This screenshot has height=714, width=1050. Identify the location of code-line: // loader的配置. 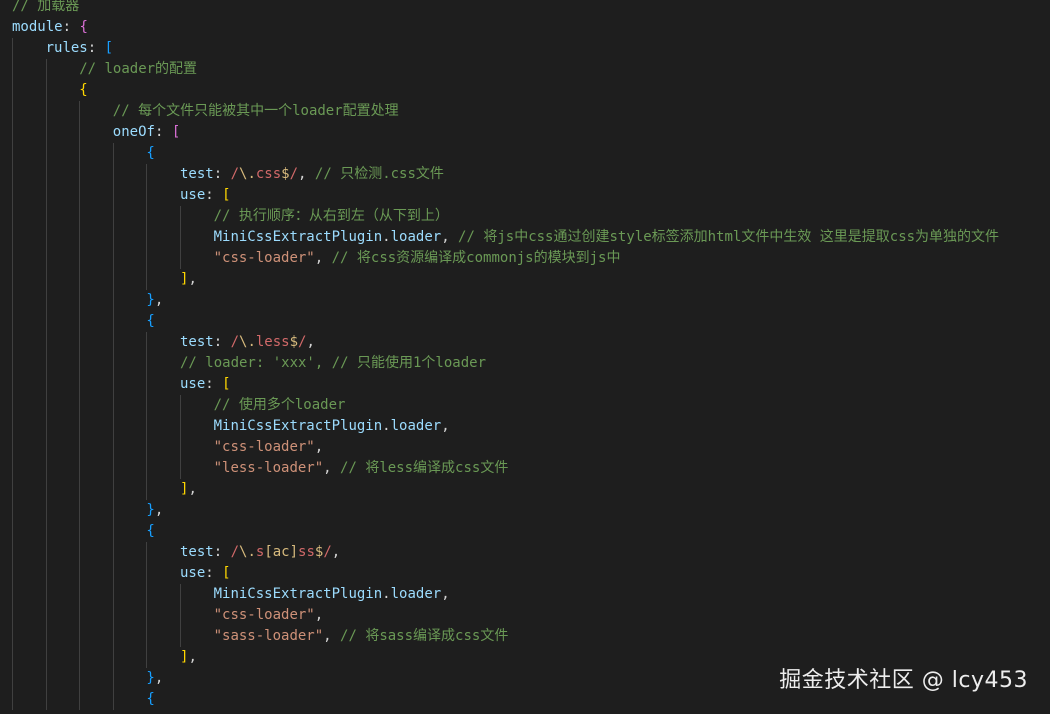
(525, 69).